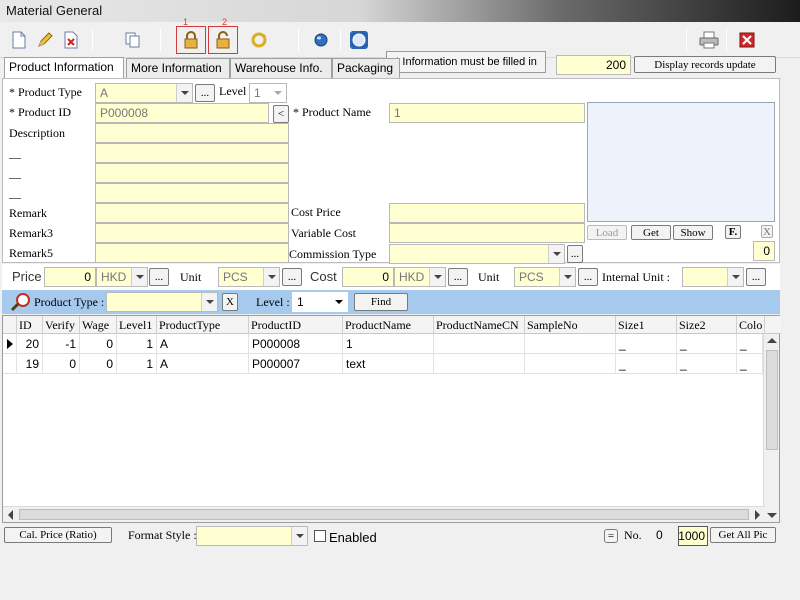 This screenshot has width=800, height=600. Describe the element at coordinates (230, 302) in the screenshot. I see `filter-clear-button: X` at that location.